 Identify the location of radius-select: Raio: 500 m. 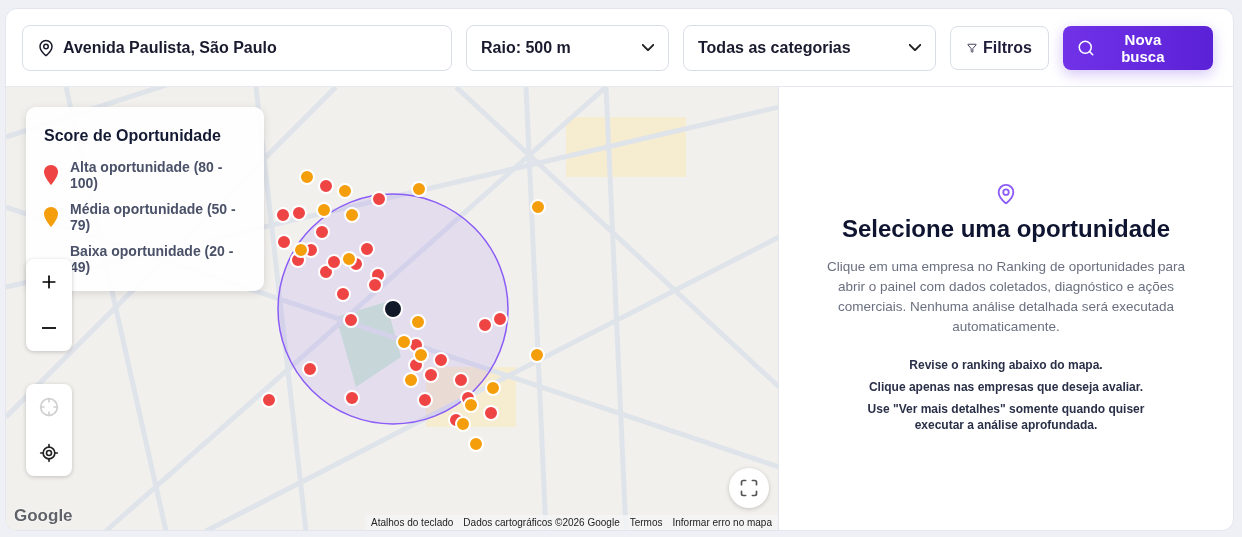
(567, 47).